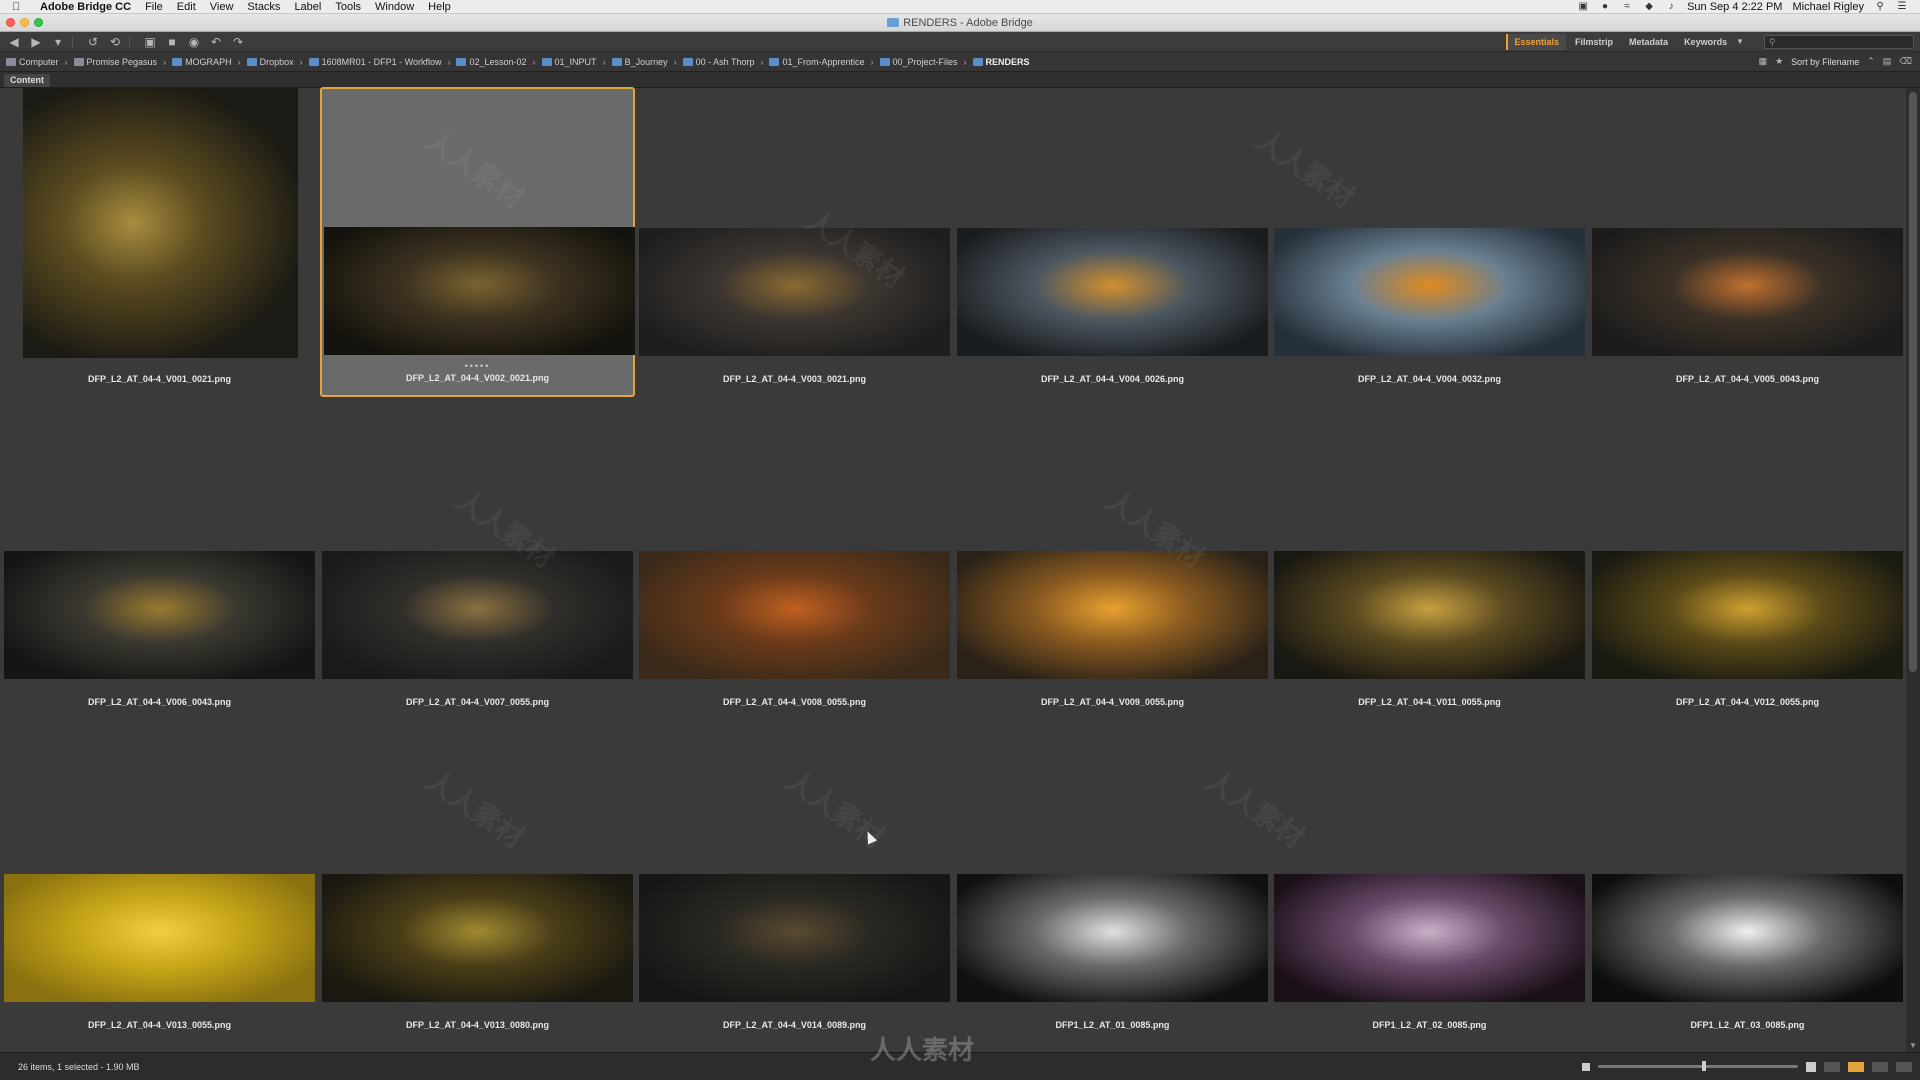  I want to click on thumbnail-item: DFP_L2_AT_04-4_V001_0021.png, so click(159, 243).